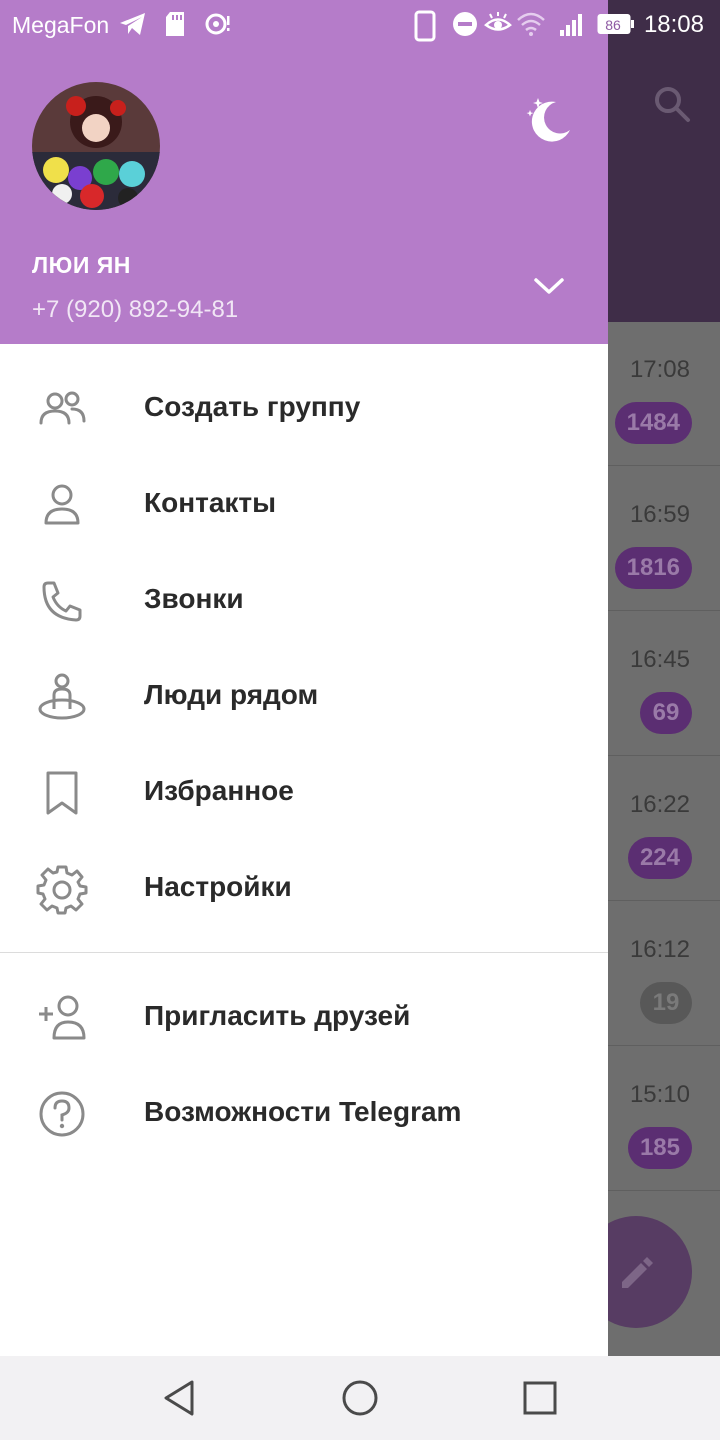 The width and height of the screenshot is (720, 1440). I want to click on chat-time: 17:08, so click(659, 369).